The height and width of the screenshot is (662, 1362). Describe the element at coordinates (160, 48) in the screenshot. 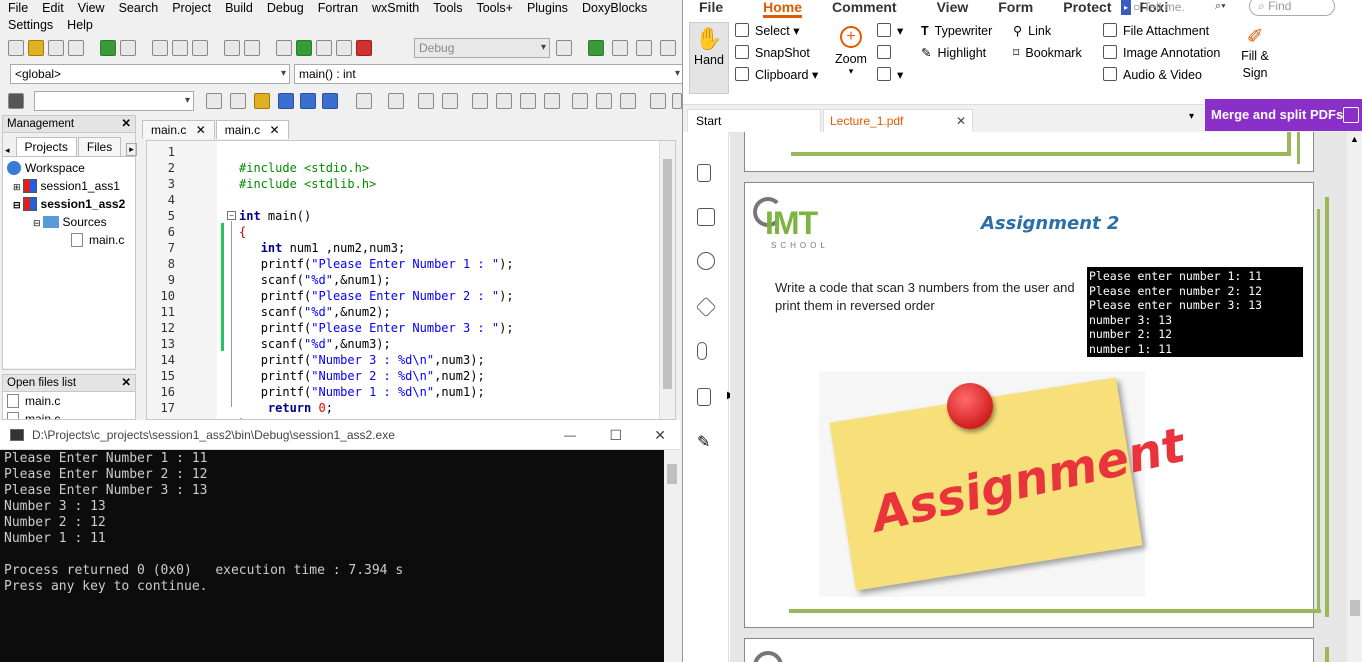

I see `cut-icon` at that location.